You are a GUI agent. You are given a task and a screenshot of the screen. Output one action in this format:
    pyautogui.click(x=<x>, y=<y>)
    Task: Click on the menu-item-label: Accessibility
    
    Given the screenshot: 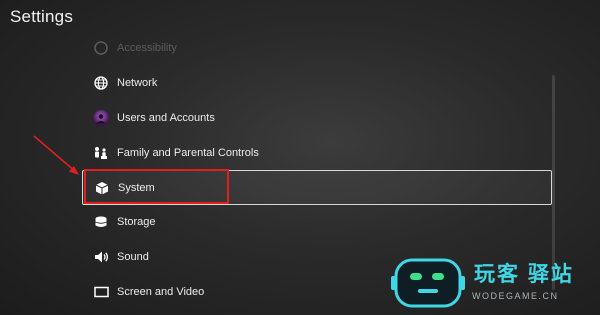 What is the action you would take?
    pyautogui.click(x=147, y=48)
    